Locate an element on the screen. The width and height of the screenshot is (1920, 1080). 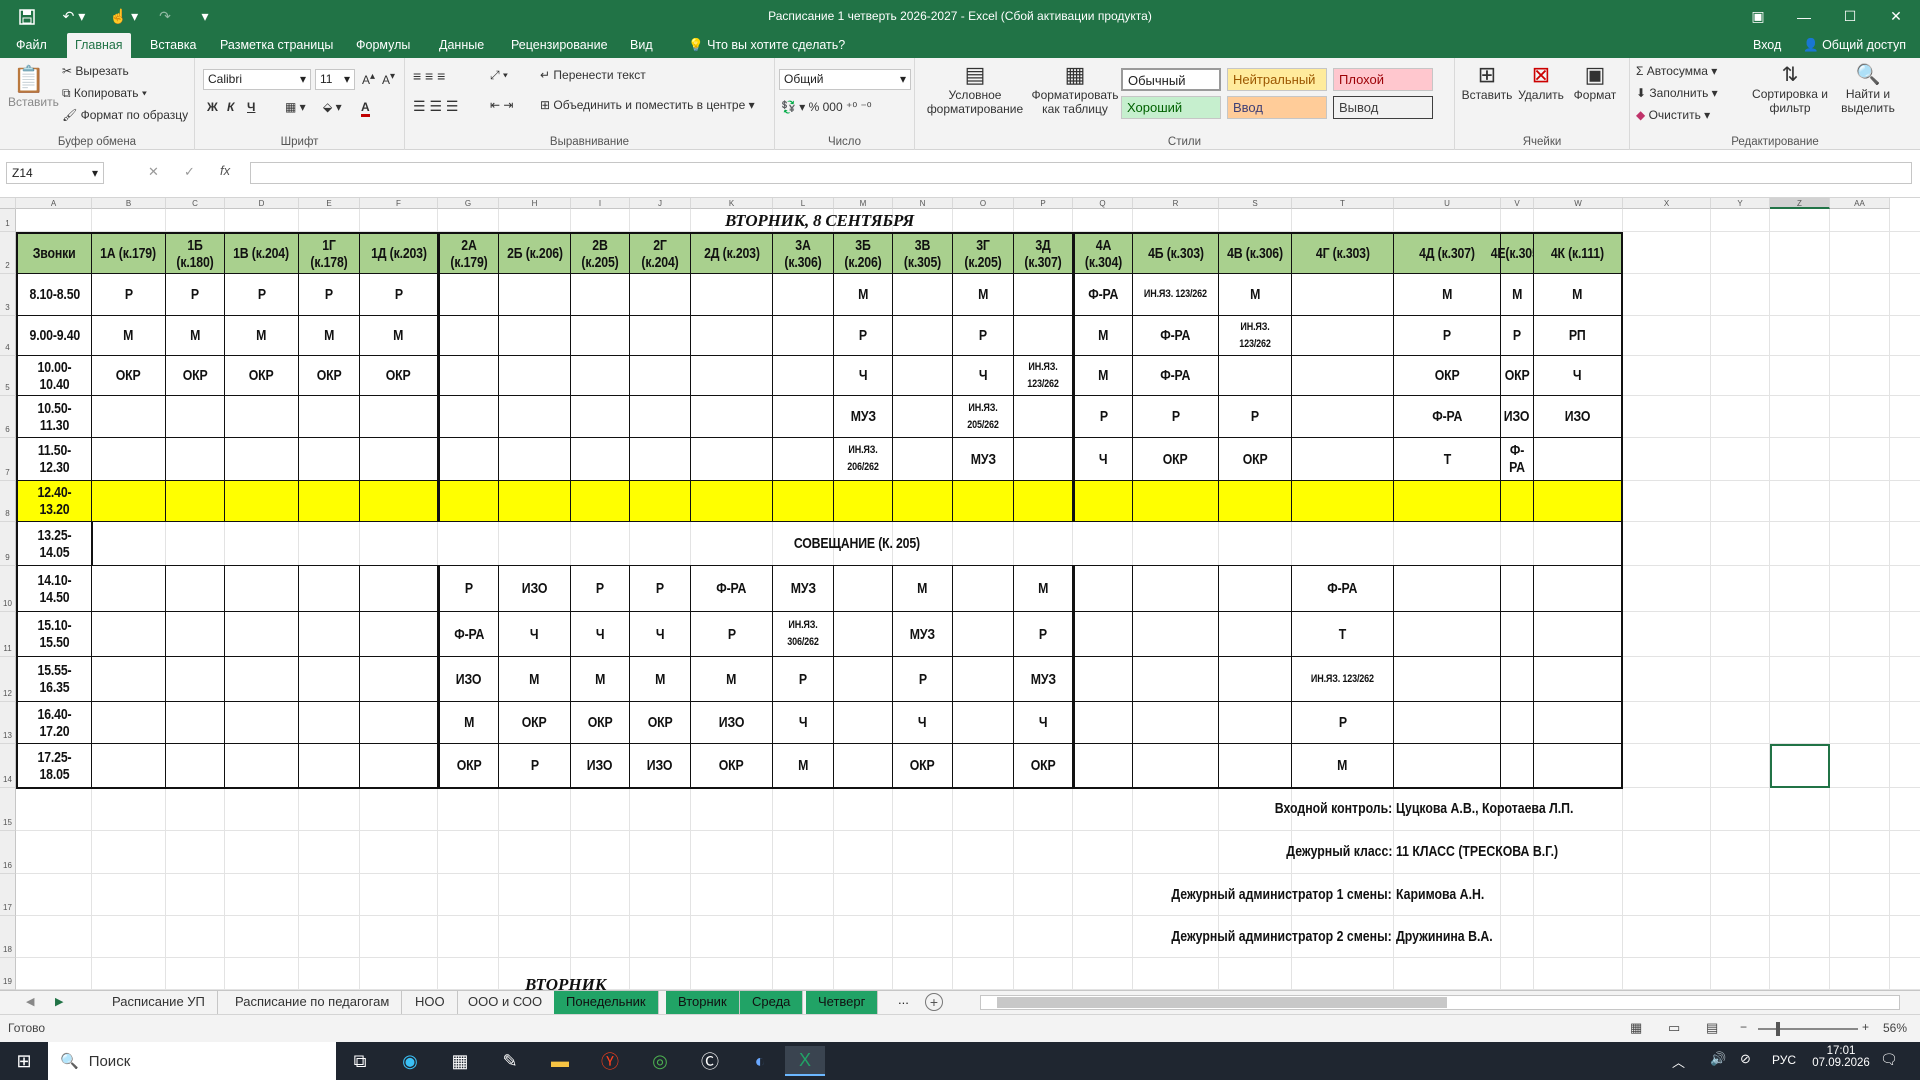
table-header-cell: 1Б (к.180) is located at coordinates (195, 253).